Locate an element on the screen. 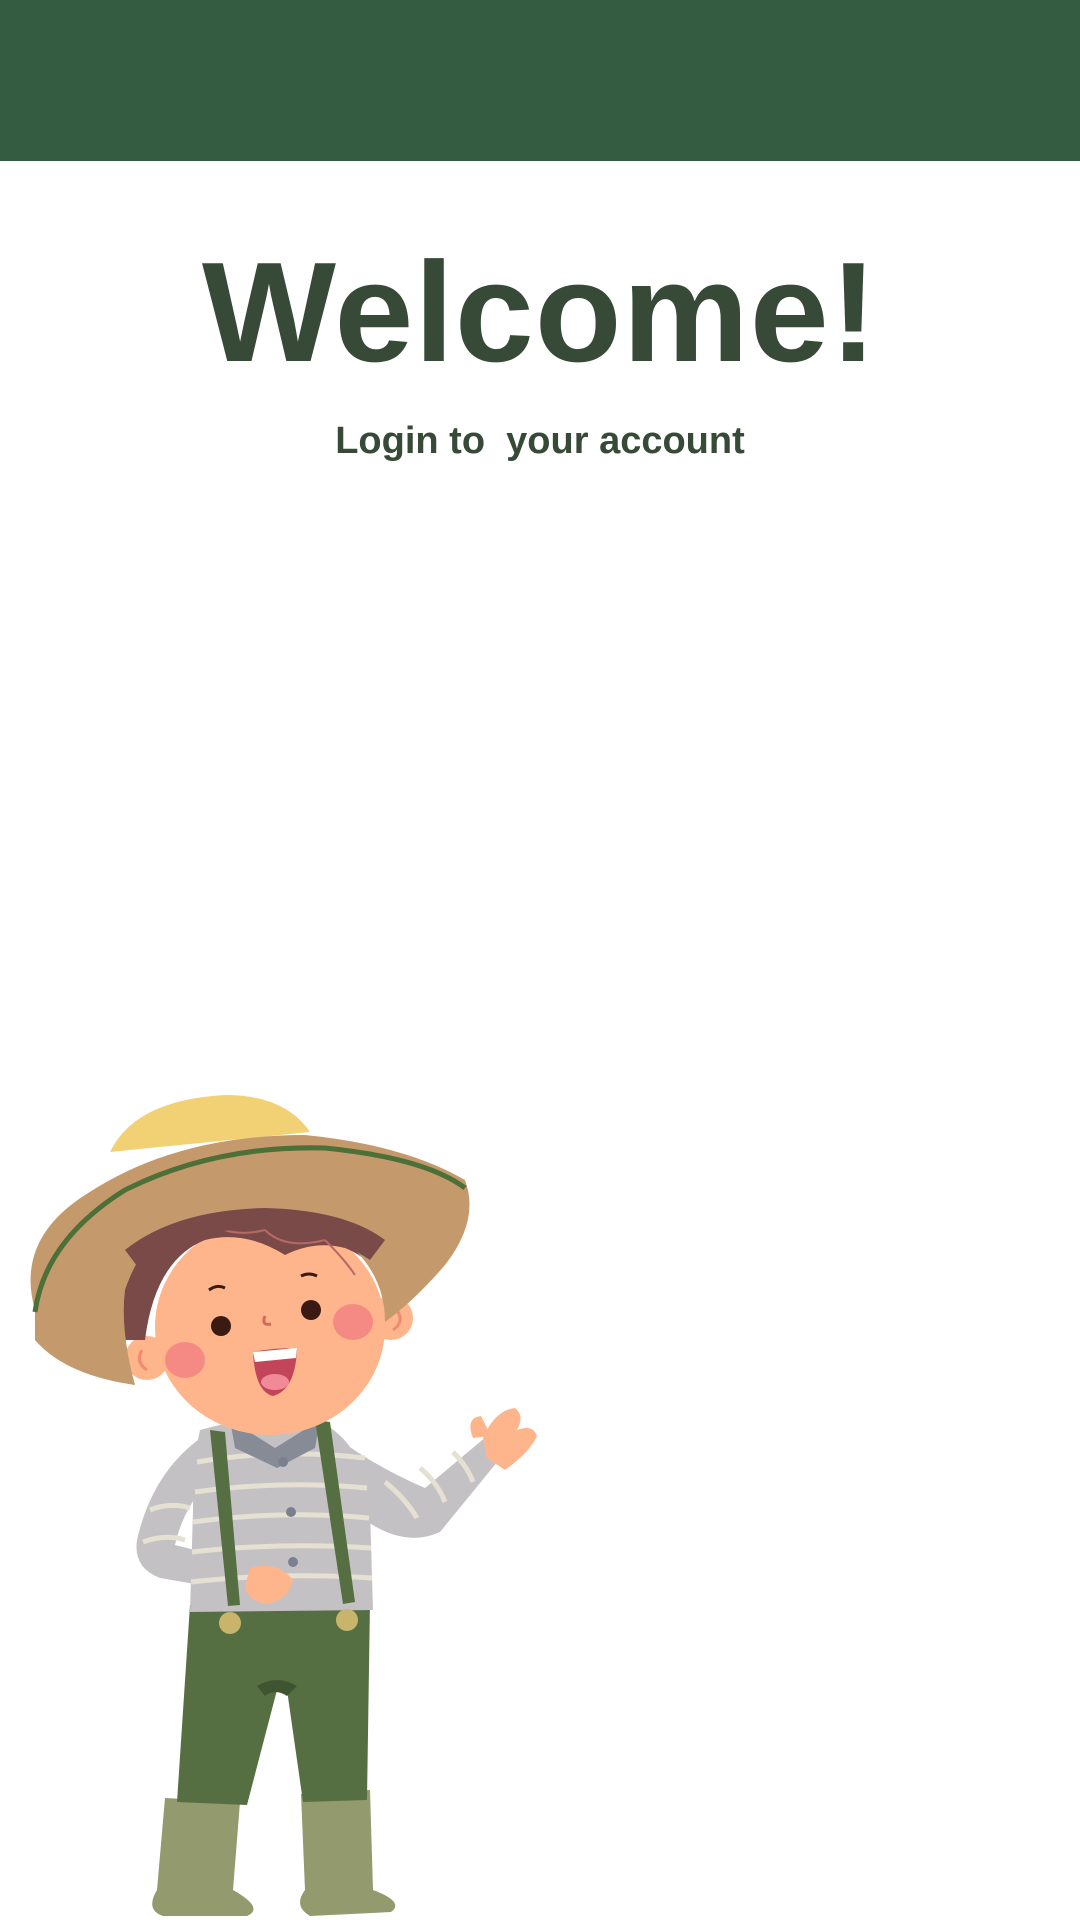 This screenshot has width=1080, height=1920. pants is located at coordinates (273, 1703).